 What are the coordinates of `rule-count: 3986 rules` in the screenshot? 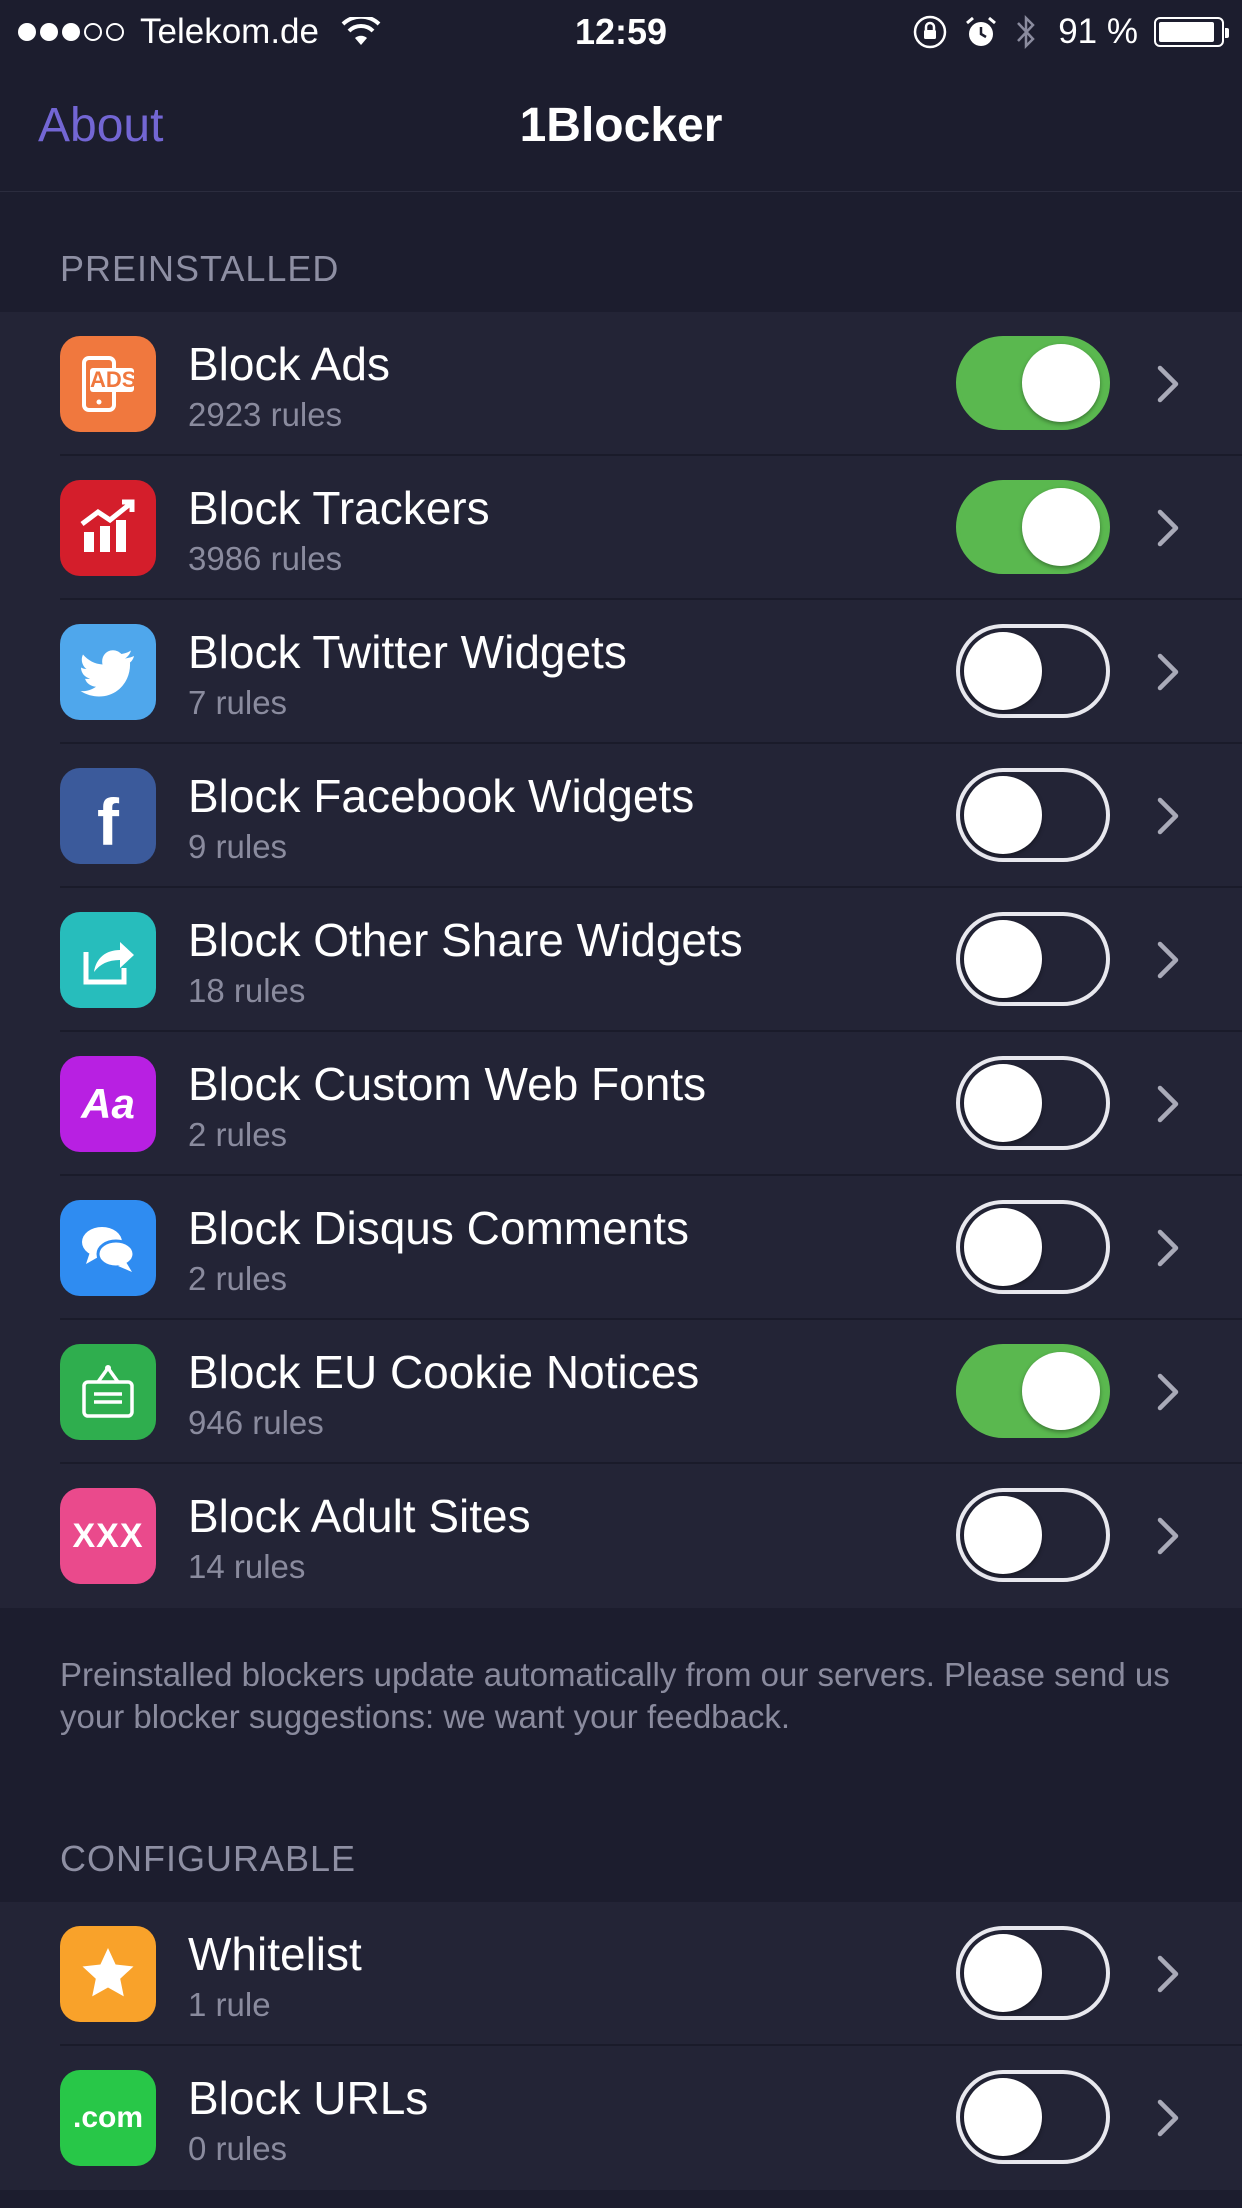 It's located at (265, 558).